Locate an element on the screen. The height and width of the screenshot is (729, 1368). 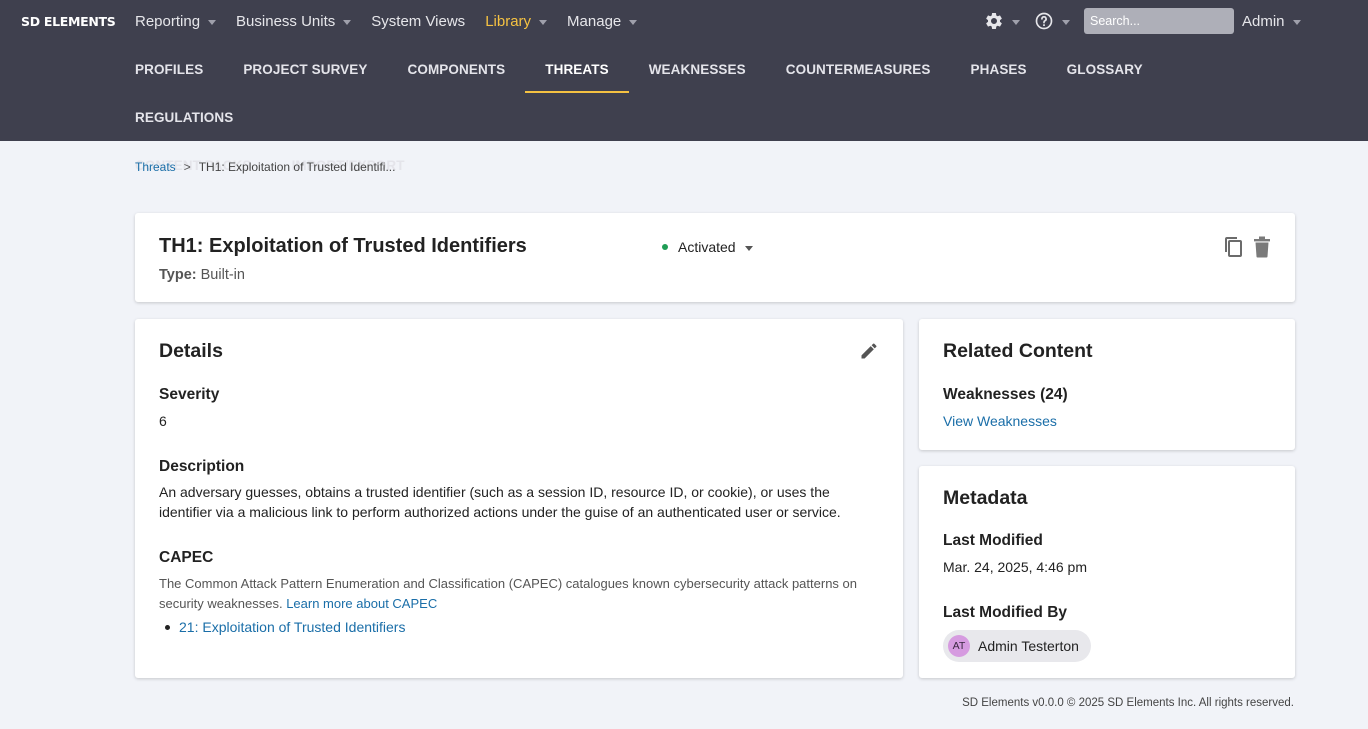
search-input is located at coordinates (1159, 21).